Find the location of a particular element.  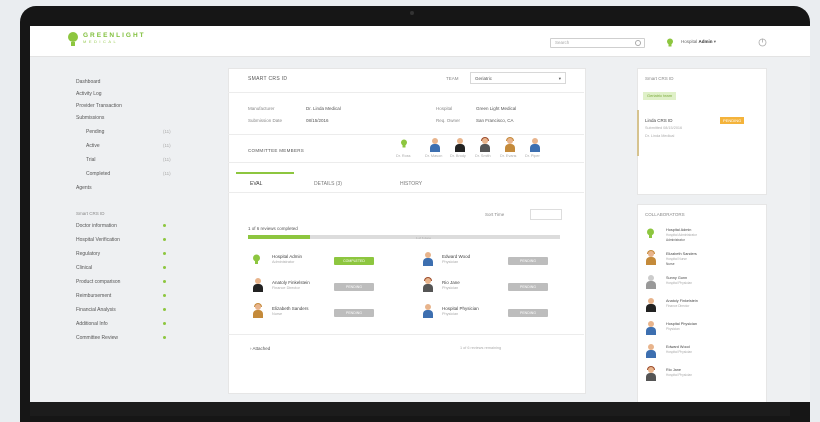

completed-count: (11) is located at coordinates (167, 173).